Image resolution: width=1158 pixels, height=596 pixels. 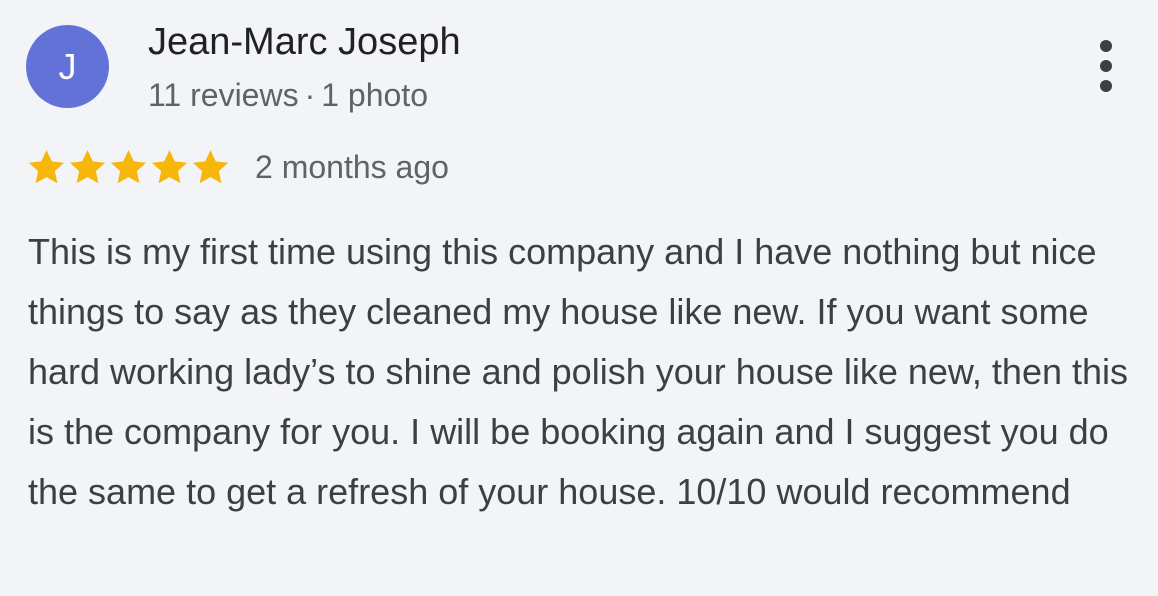 I want to click on star-rating, so click(x=128, y=167).